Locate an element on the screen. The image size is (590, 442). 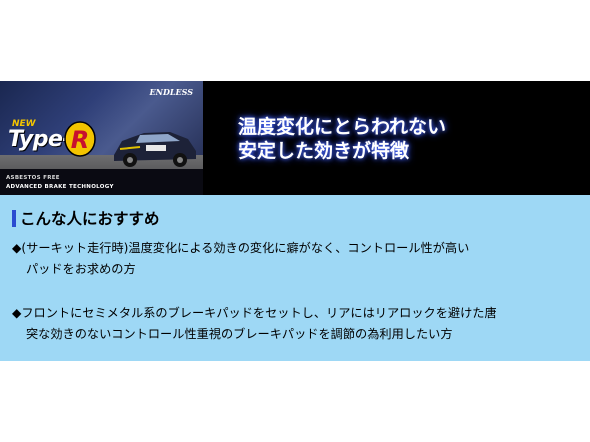
bullet-1-line-2: パッドをお求めの方 is located at coordinates (81, 269).